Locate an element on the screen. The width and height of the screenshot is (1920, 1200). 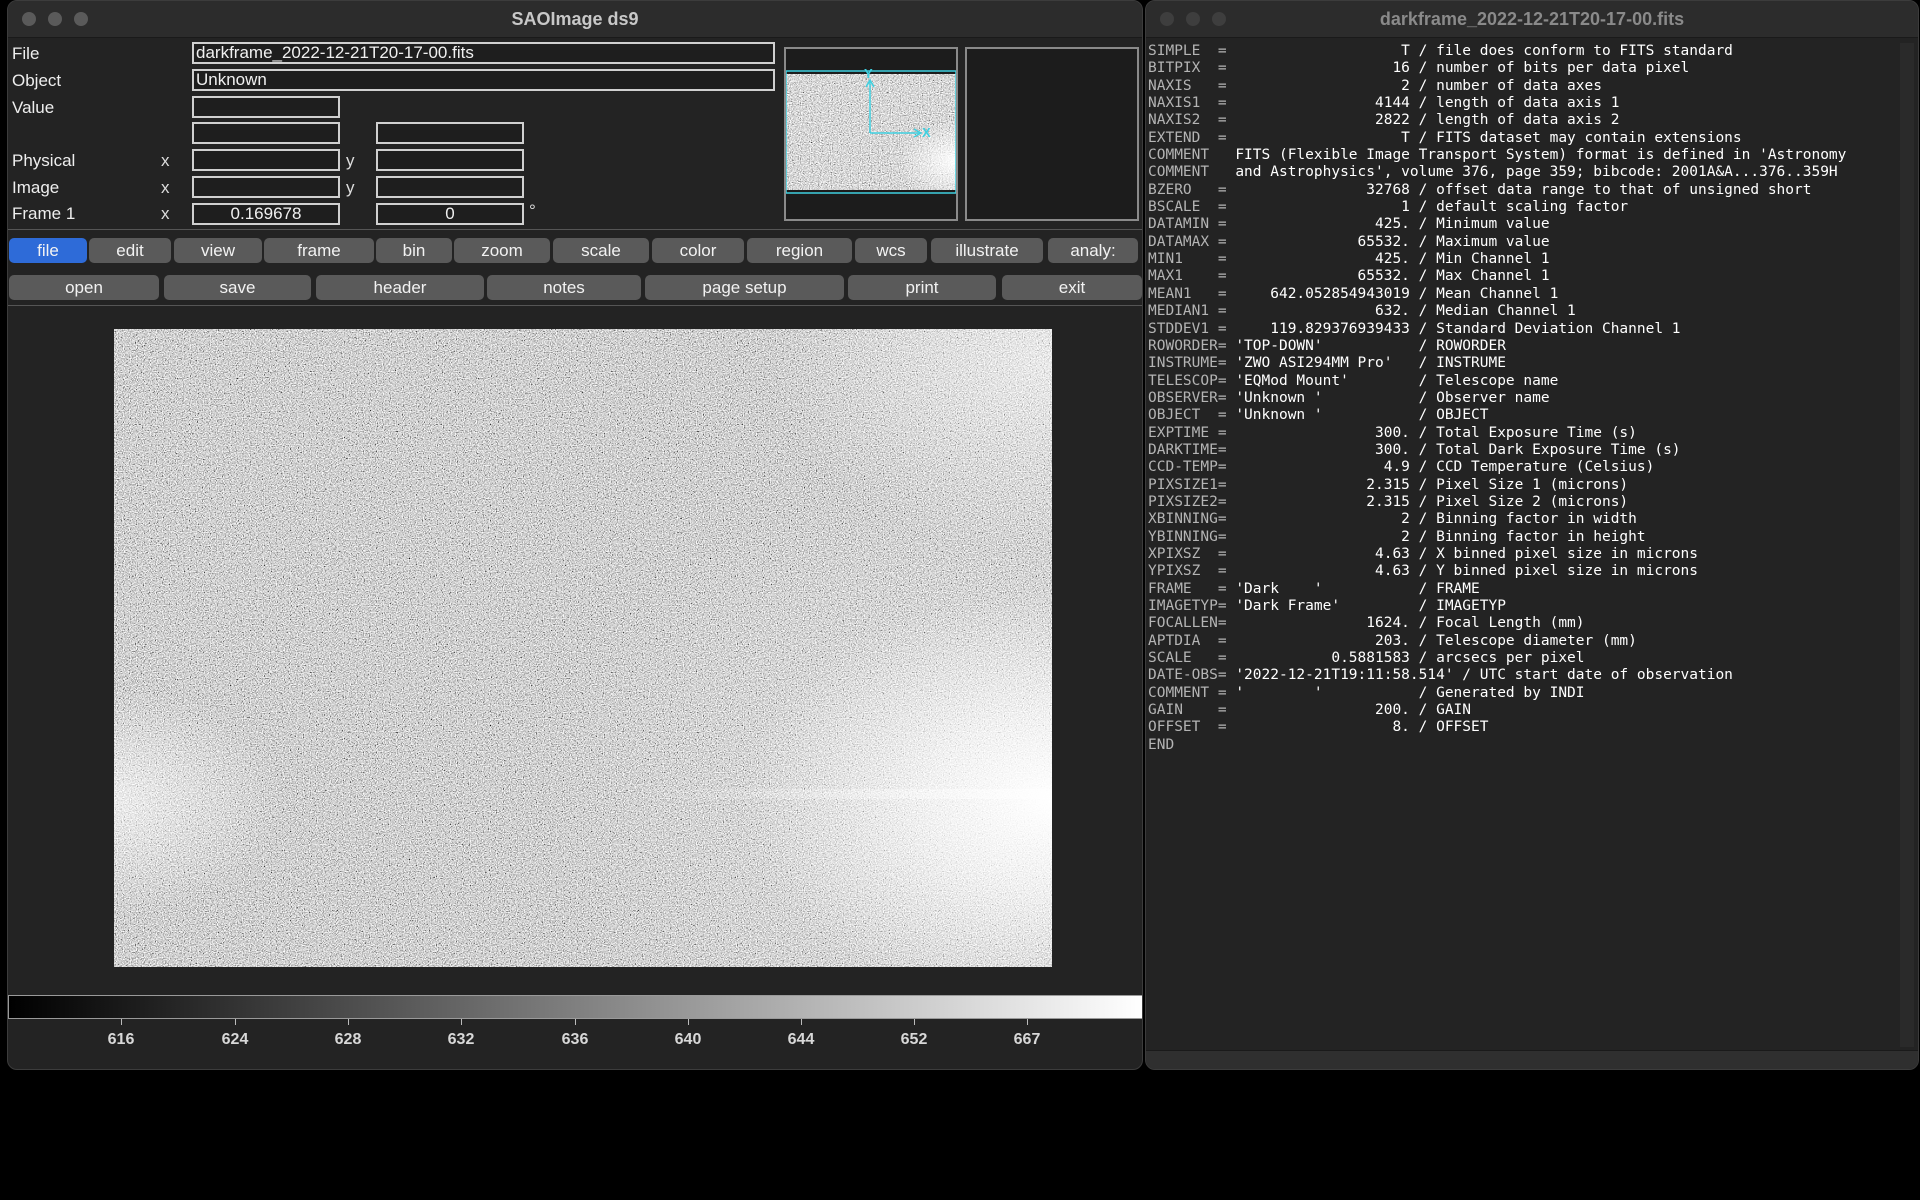
header-line: INSTRUME= 'ZWO ASI294MM Pro' / INSTRUME is located at coordinates (1522, 363).